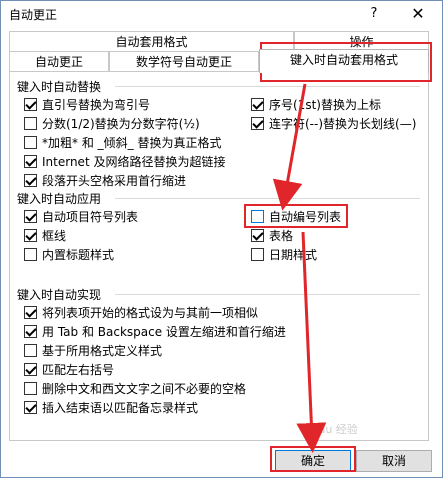 This screenshot has width=443, height=478. Describe the element at coordinates (305, 216) in the screenshot. I see `checkbox-label: 自动编号列表` at that location.